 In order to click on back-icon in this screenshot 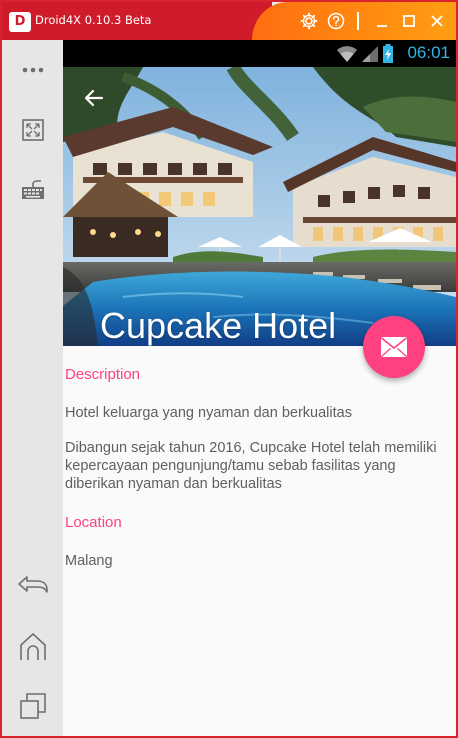, I will do `click(33, 584)`.